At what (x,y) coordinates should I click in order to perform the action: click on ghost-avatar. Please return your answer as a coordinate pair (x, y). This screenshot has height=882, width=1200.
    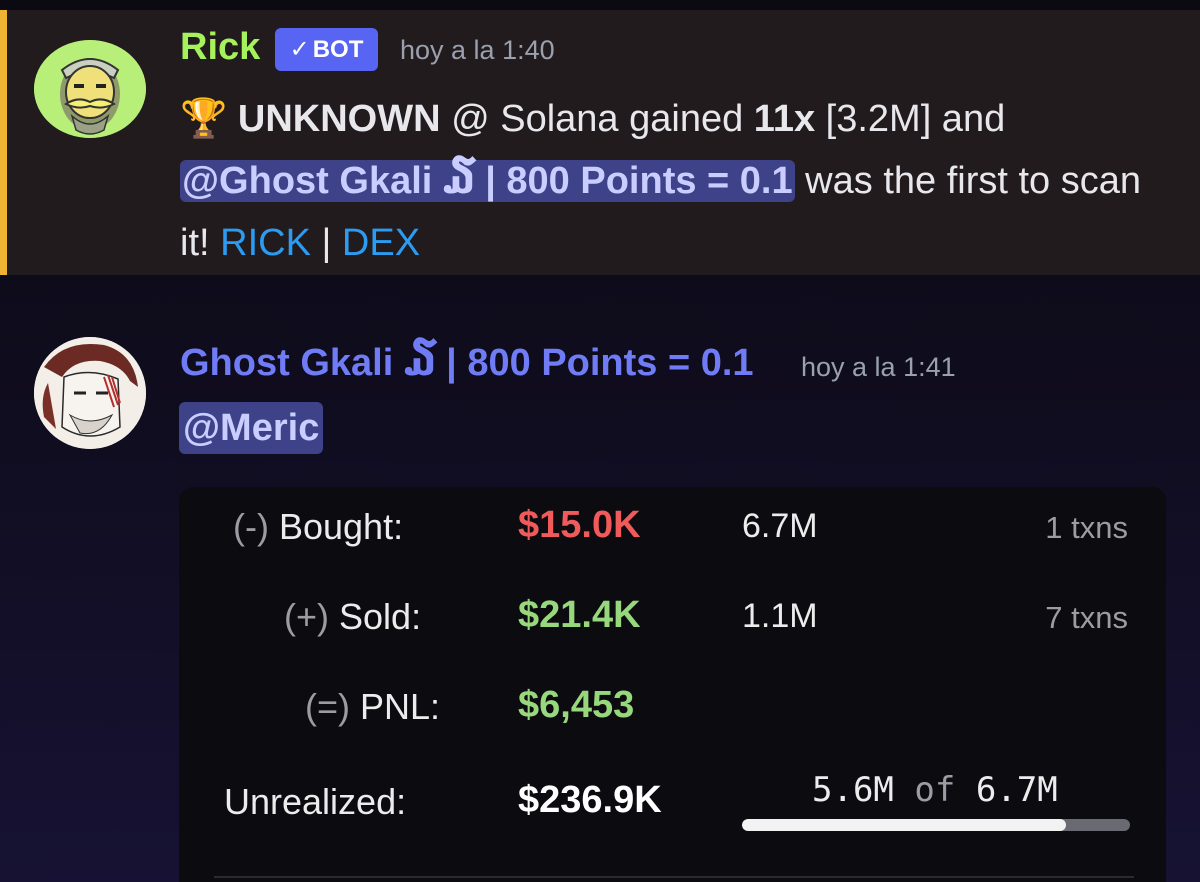
    Looking at the image, I should click on (90, 393).